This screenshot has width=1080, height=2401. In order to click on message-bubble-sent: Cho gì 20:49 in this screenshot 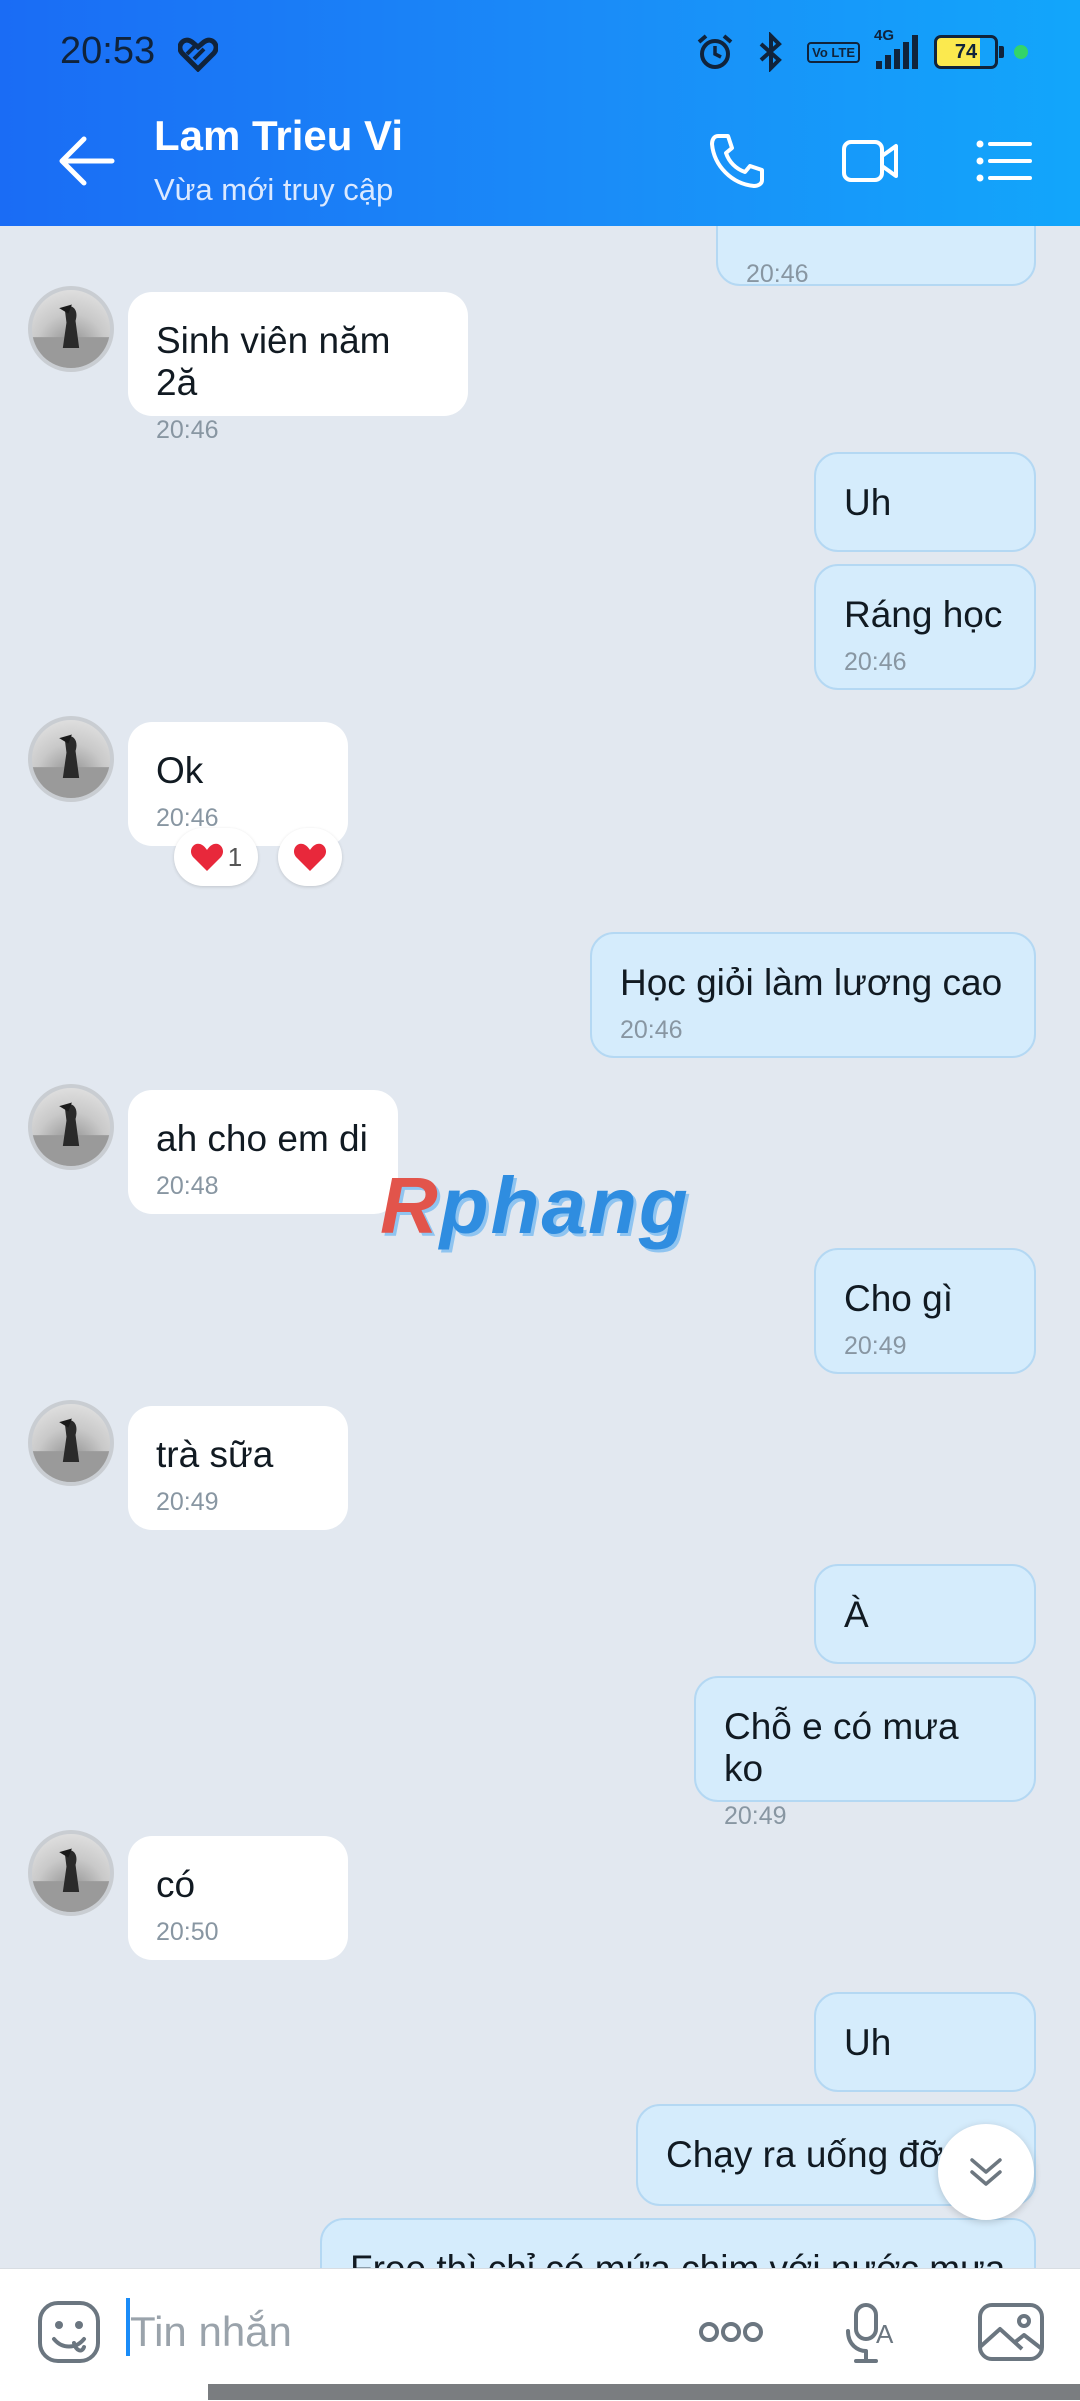, I will do `click(925, 1311)`.